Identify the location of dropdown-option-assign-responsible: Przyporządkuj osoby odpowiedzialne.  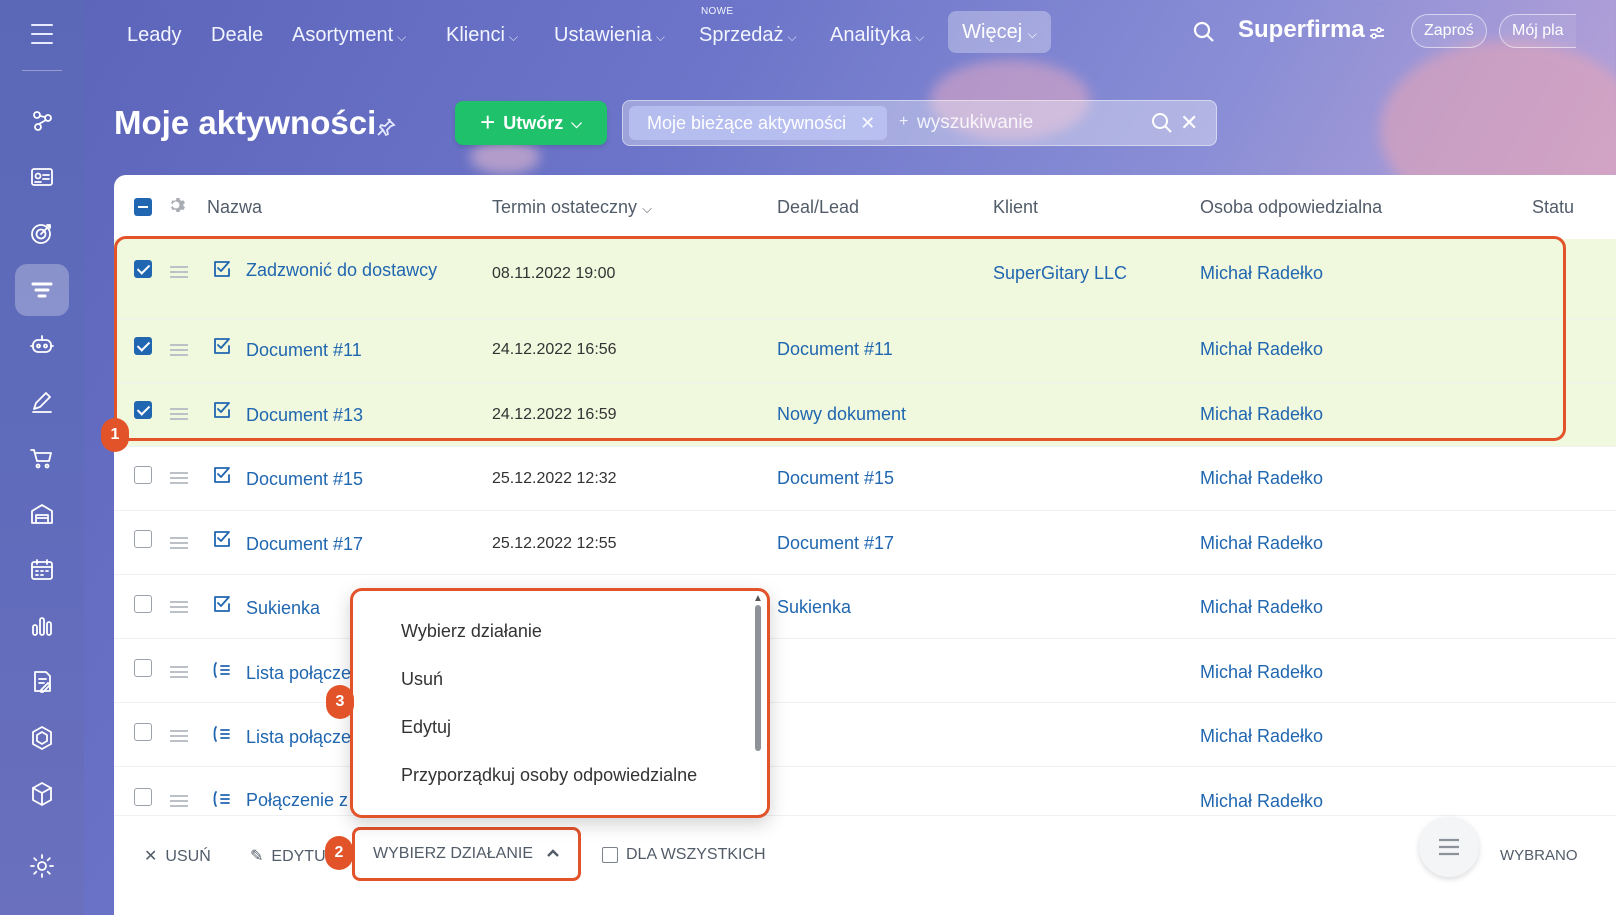
(549, 775).